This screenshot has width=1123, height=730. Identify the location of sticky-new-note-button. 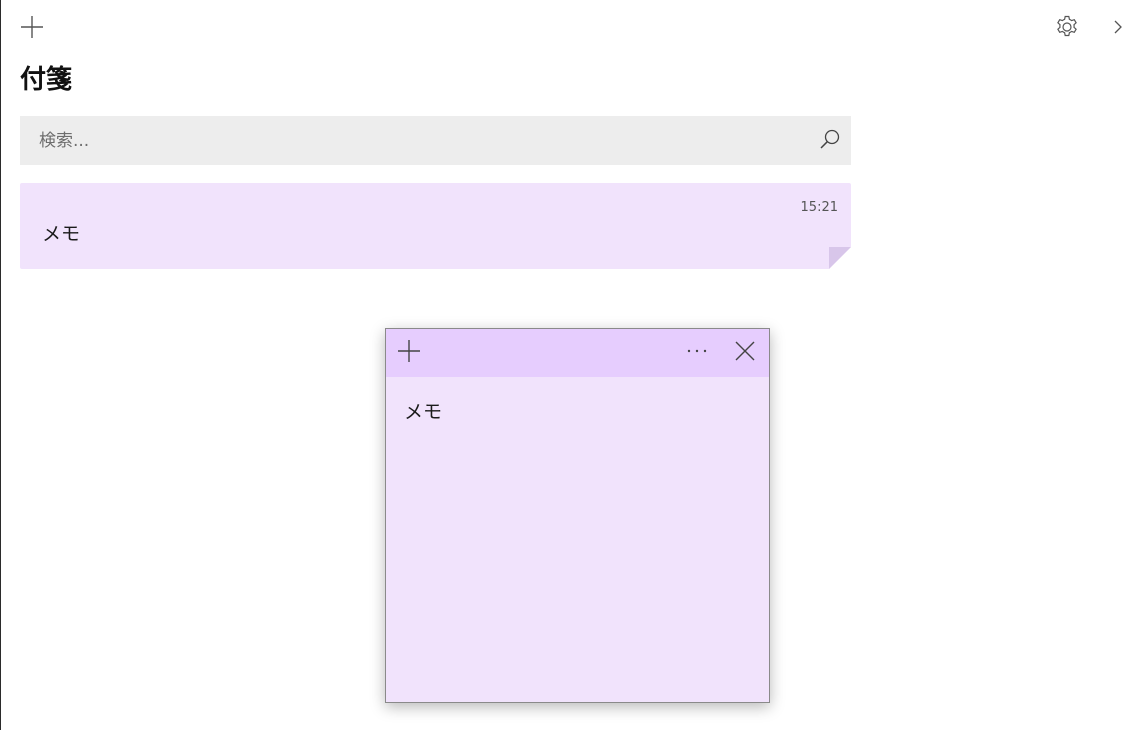
(409, 353).